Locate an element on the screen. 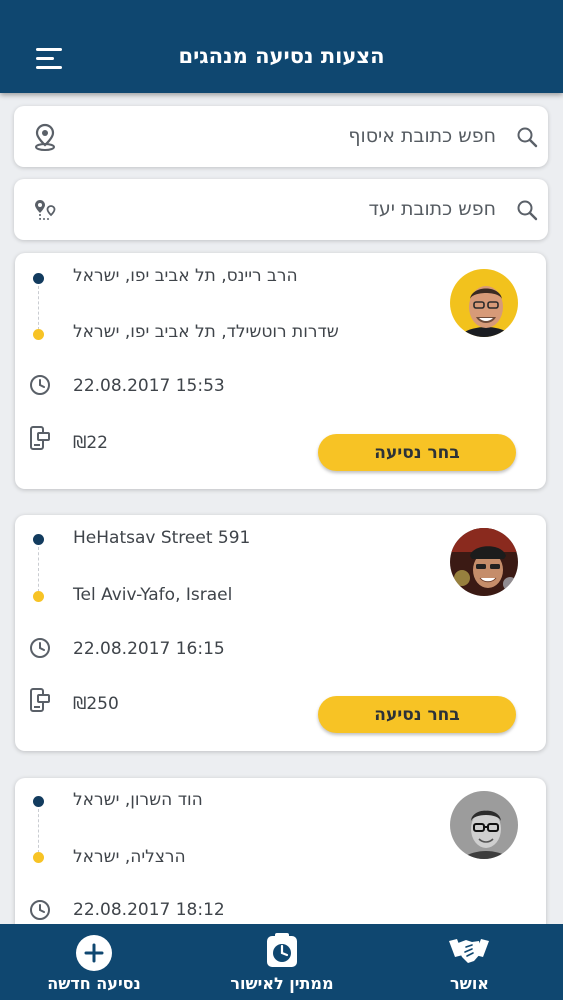 This screenshot has width=563, height=1000. ride-price: ₪250 is located at coordinates (96, 704).